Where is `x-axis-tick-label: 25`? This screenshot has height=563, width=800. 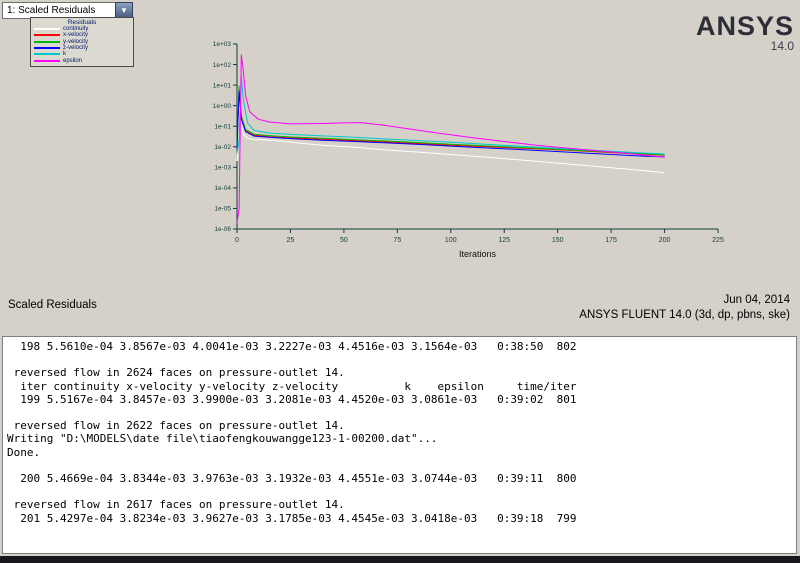
x-axis-tick-label: 25 is located at coordinates (291, 240).